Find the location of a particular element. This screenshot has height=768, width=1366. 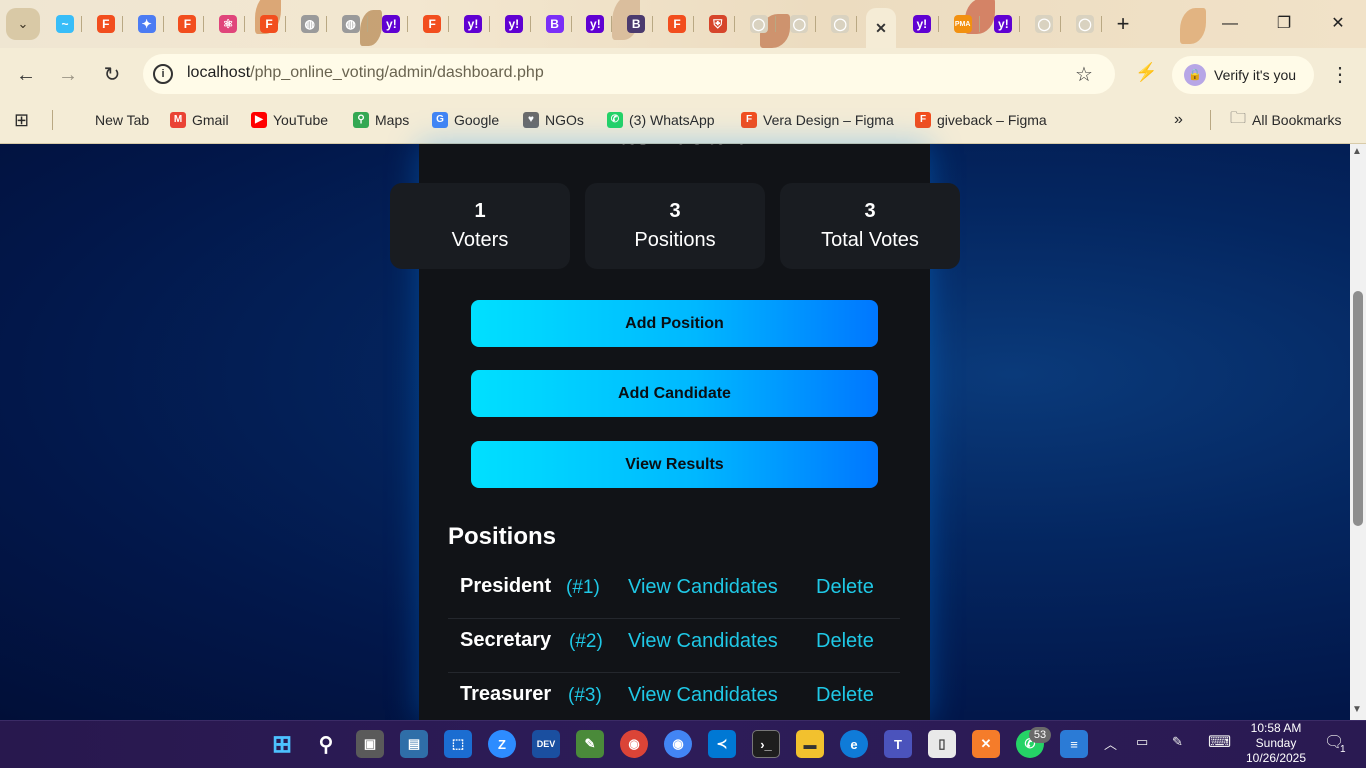

pen-icon: ✎ is located at coordinates (1177, 742).